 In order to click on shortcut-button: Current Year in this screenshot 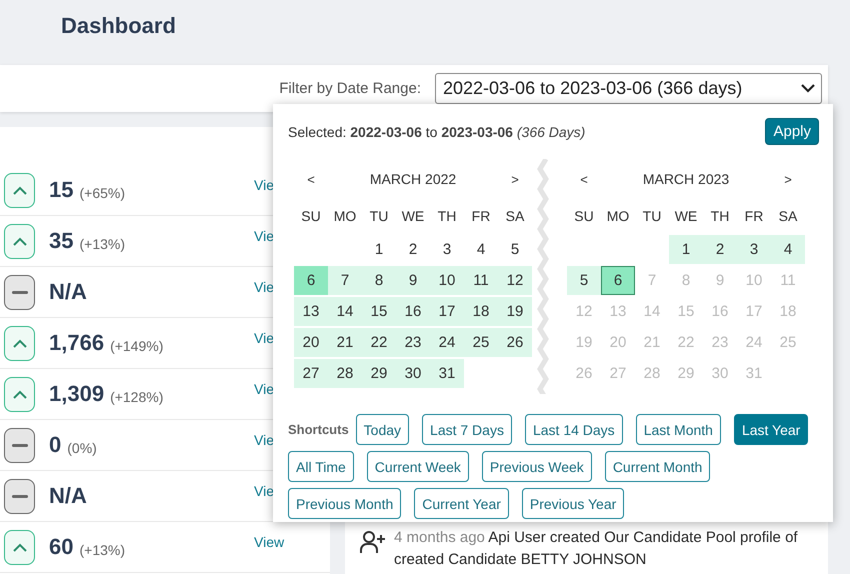, I will do `click(461, 503)`.